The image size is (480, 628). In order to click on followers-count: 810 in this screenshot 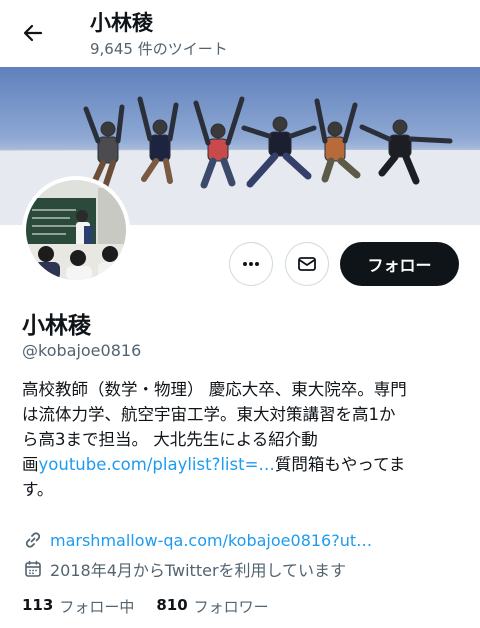, I will do `click(172, 605)`.